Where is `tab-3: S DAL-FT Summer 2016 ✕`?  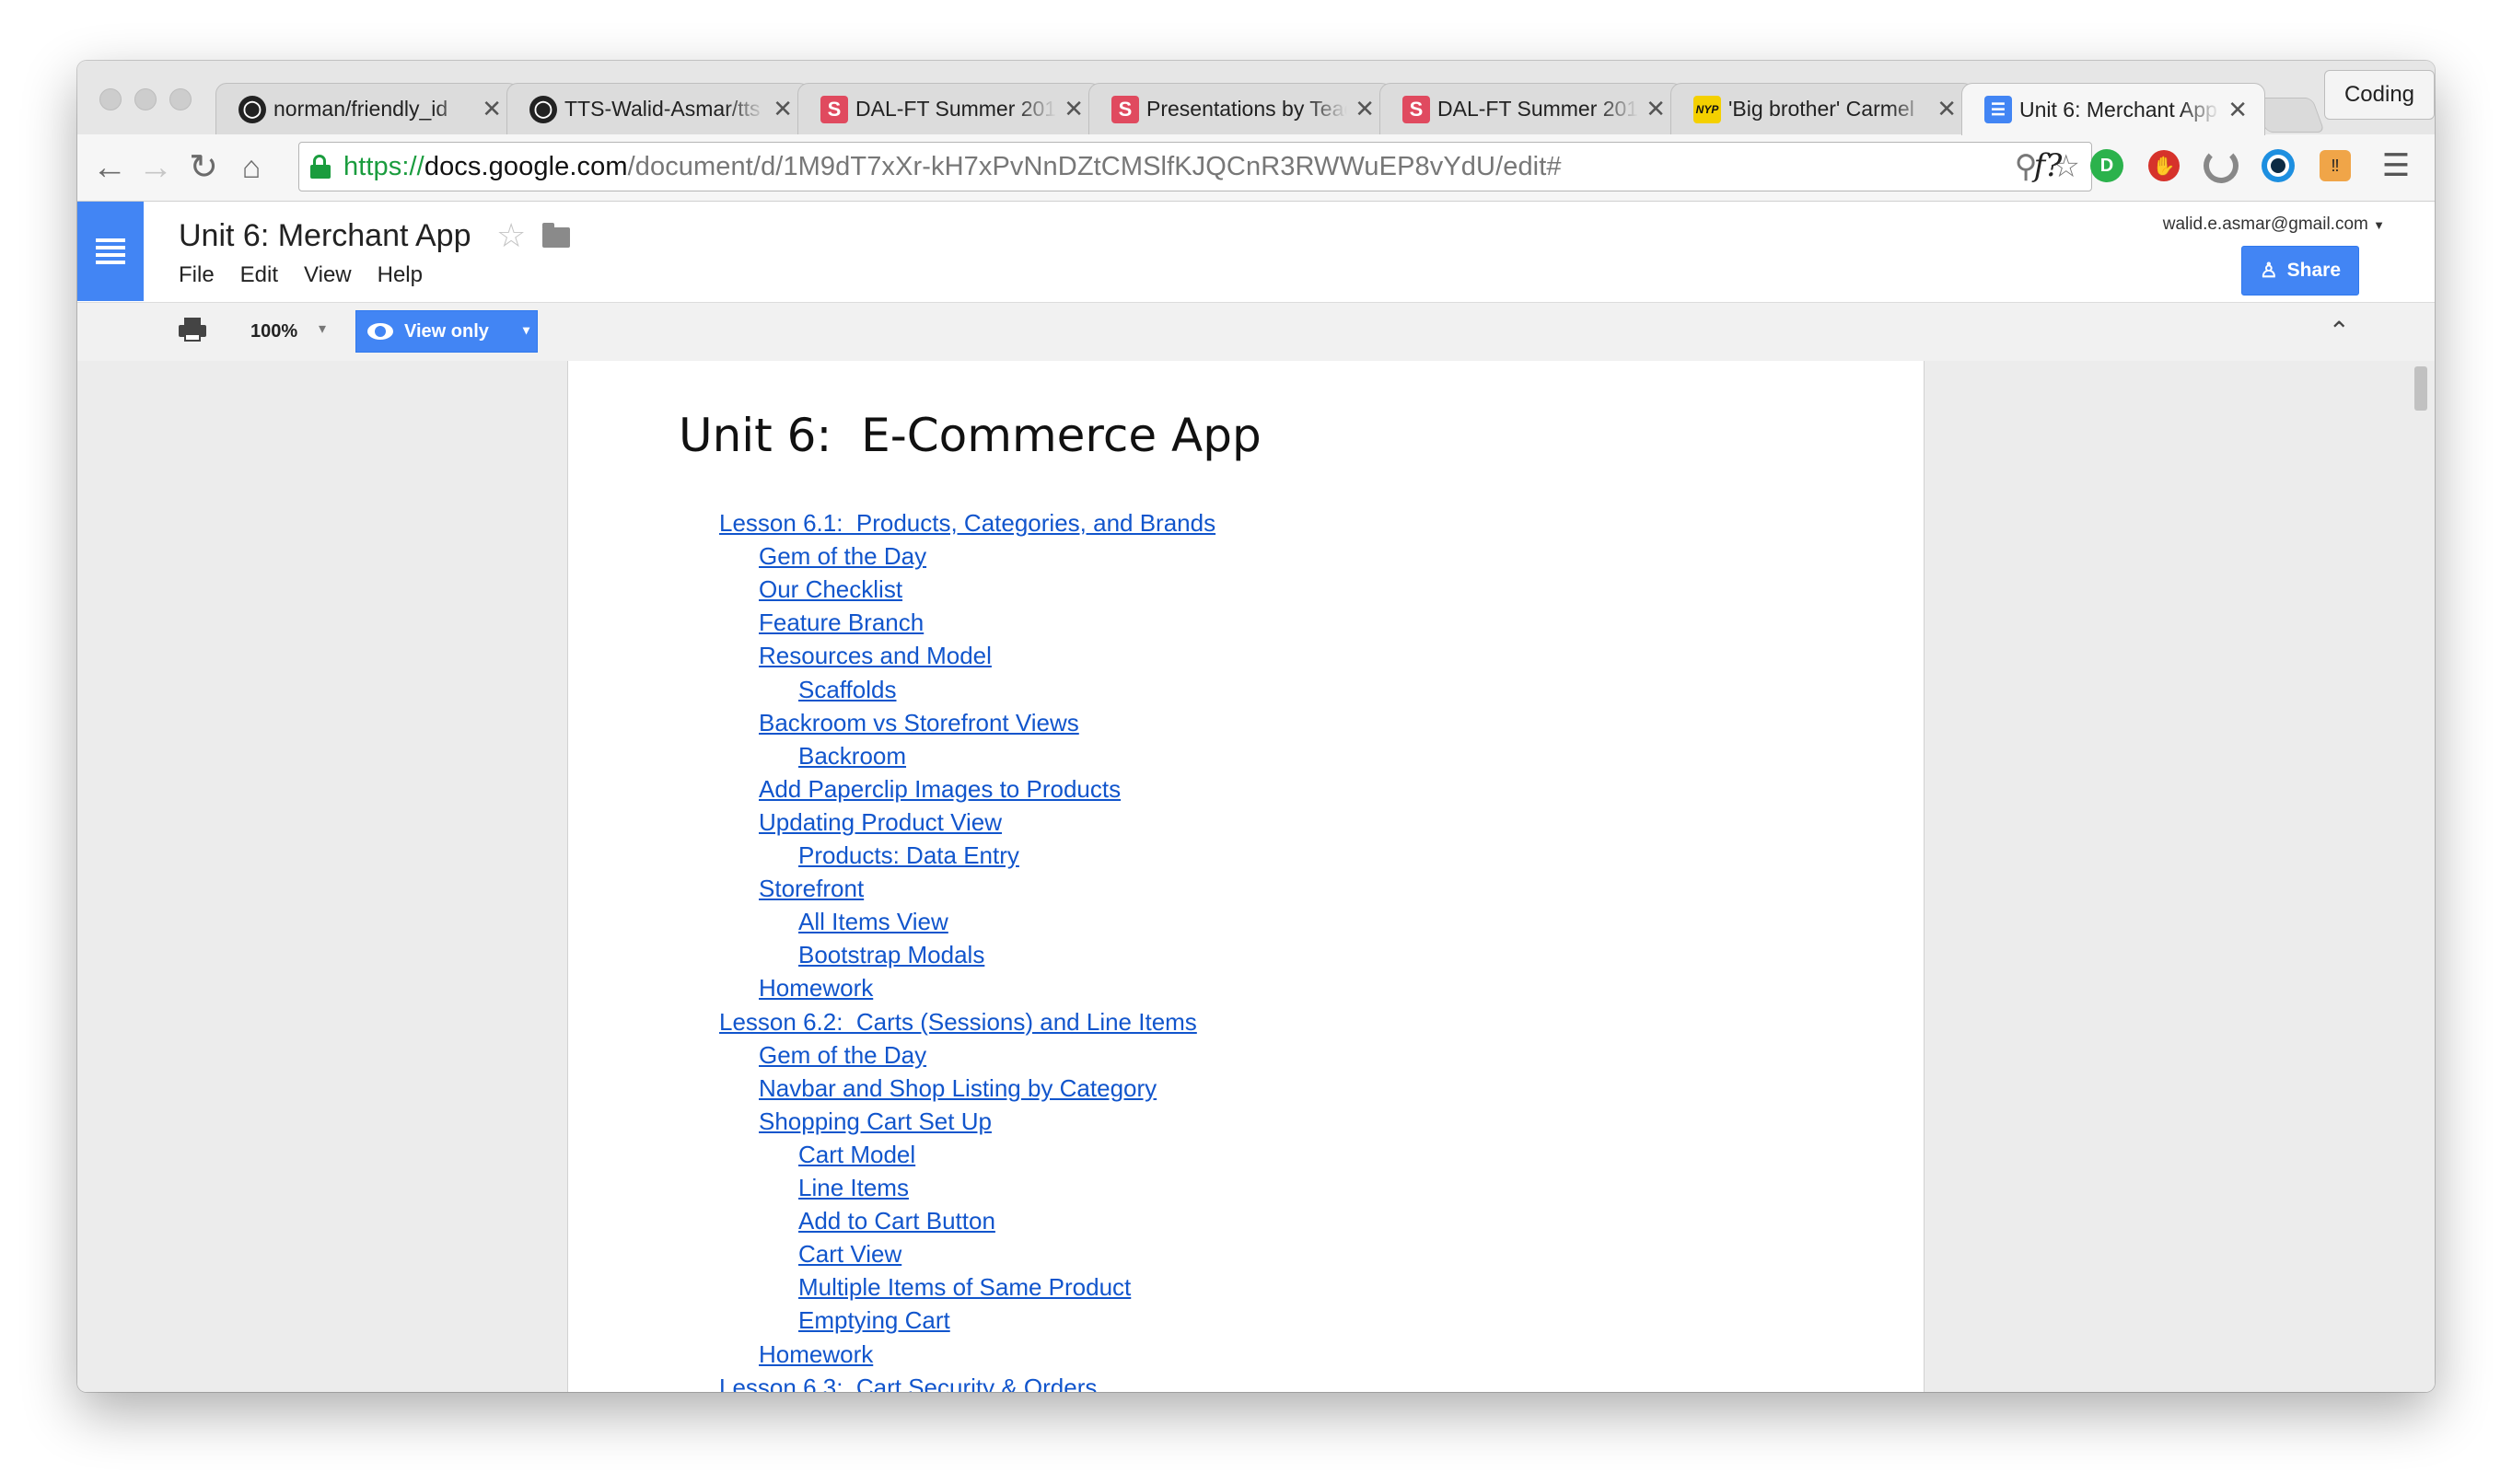
tab-3: S DAL-FT Summer 2016 ✕ is located at coordinates (949, 108).